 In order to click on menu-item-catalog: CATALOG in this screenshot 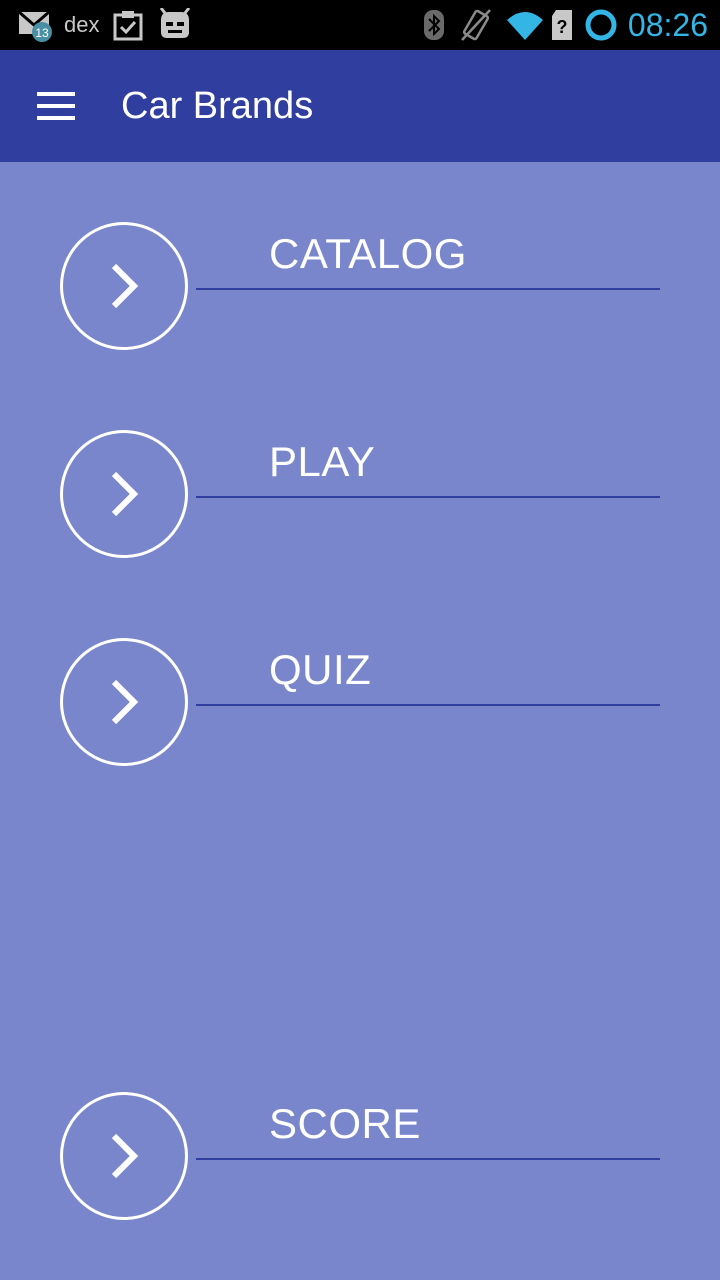, I will do `click(360, 287)`.